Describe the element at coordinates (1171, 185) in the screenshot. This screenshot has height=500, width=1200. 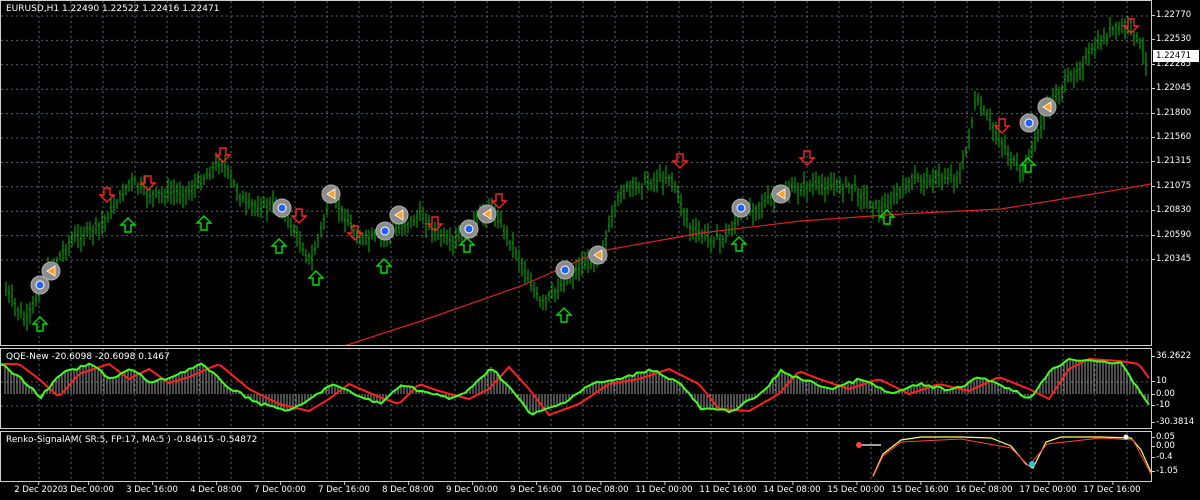
I see `price-axis-label: 1.21075` at that location.